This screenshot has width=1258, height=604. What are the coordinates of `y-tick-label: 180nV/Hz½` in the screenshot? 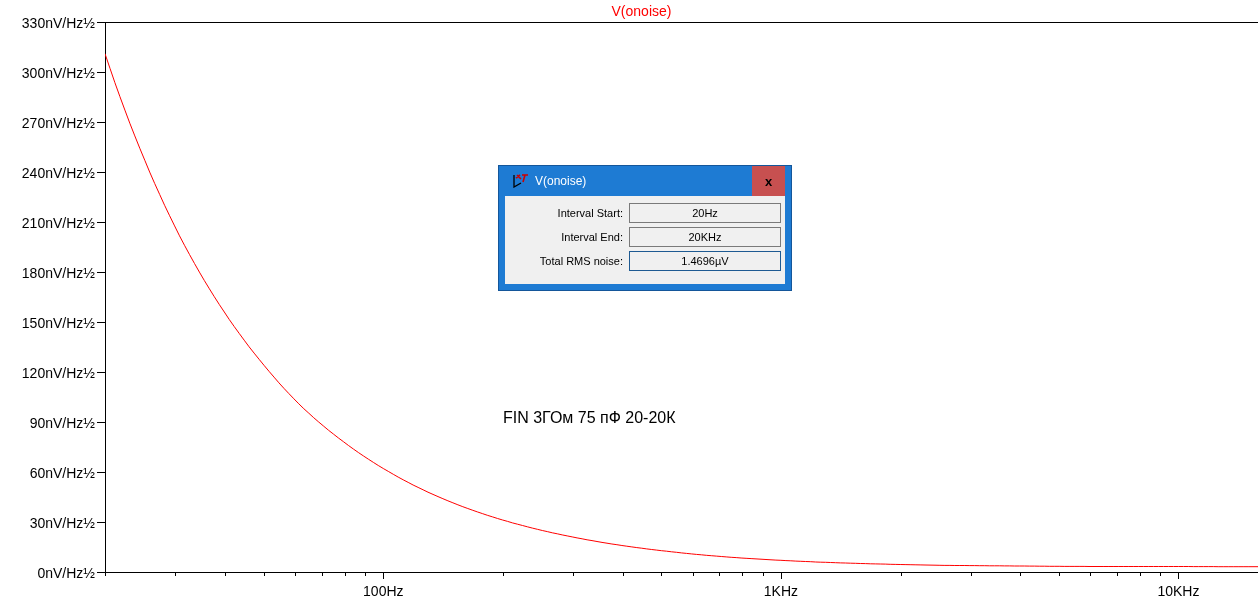 It's located at (58, 272).